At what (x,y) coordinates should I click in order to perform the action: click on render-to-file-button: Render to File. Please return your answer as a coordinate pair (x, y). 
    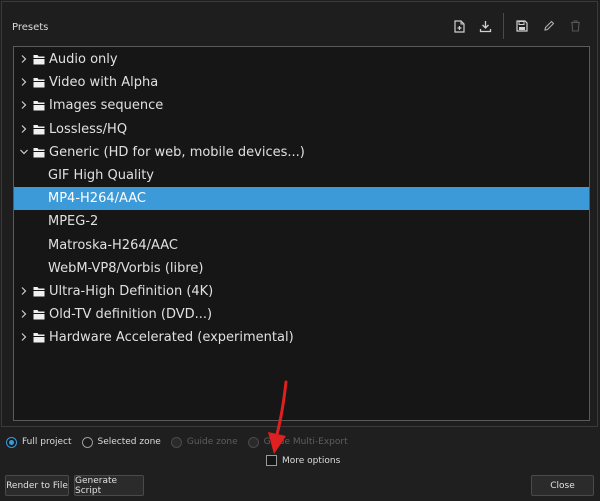
    Looking at the image, I should click on (37, 485).